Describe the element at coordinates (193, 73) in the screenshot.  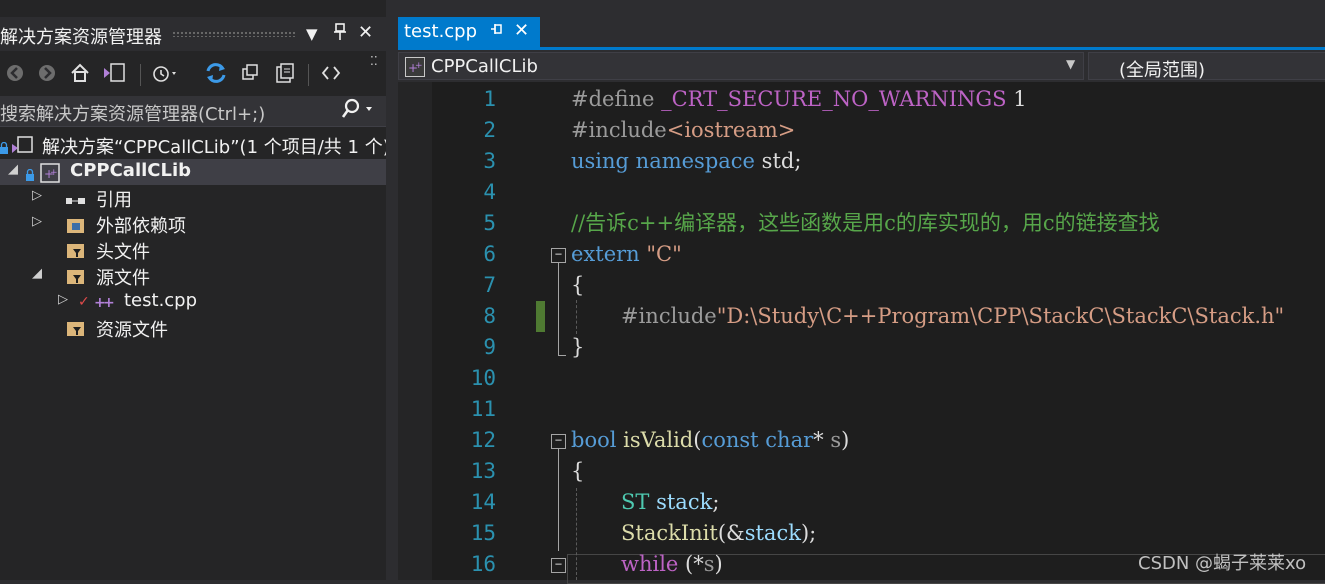
I see `solution-explorer-toolbar: ⁚⁚` at that location.